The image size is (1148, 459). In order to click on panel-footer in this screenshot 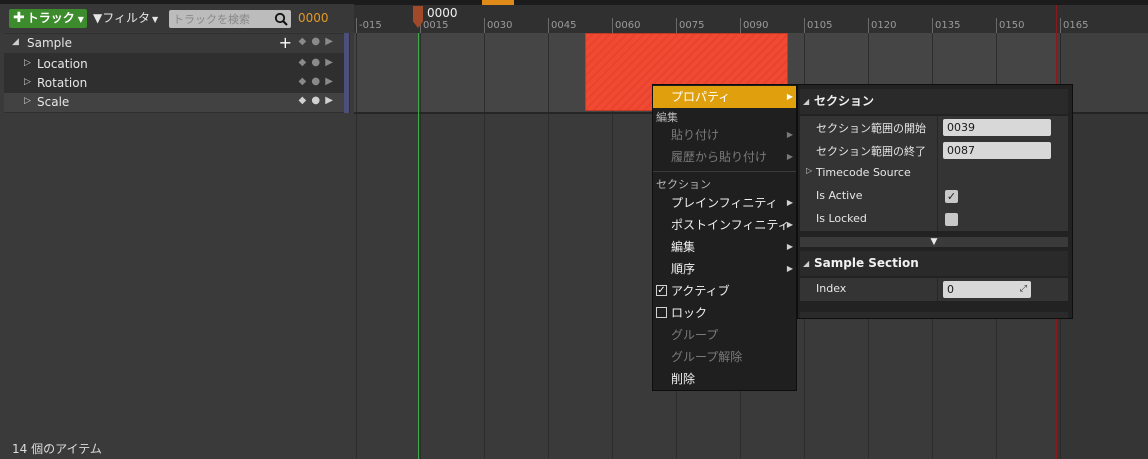, I will do `click(934, 315)`.